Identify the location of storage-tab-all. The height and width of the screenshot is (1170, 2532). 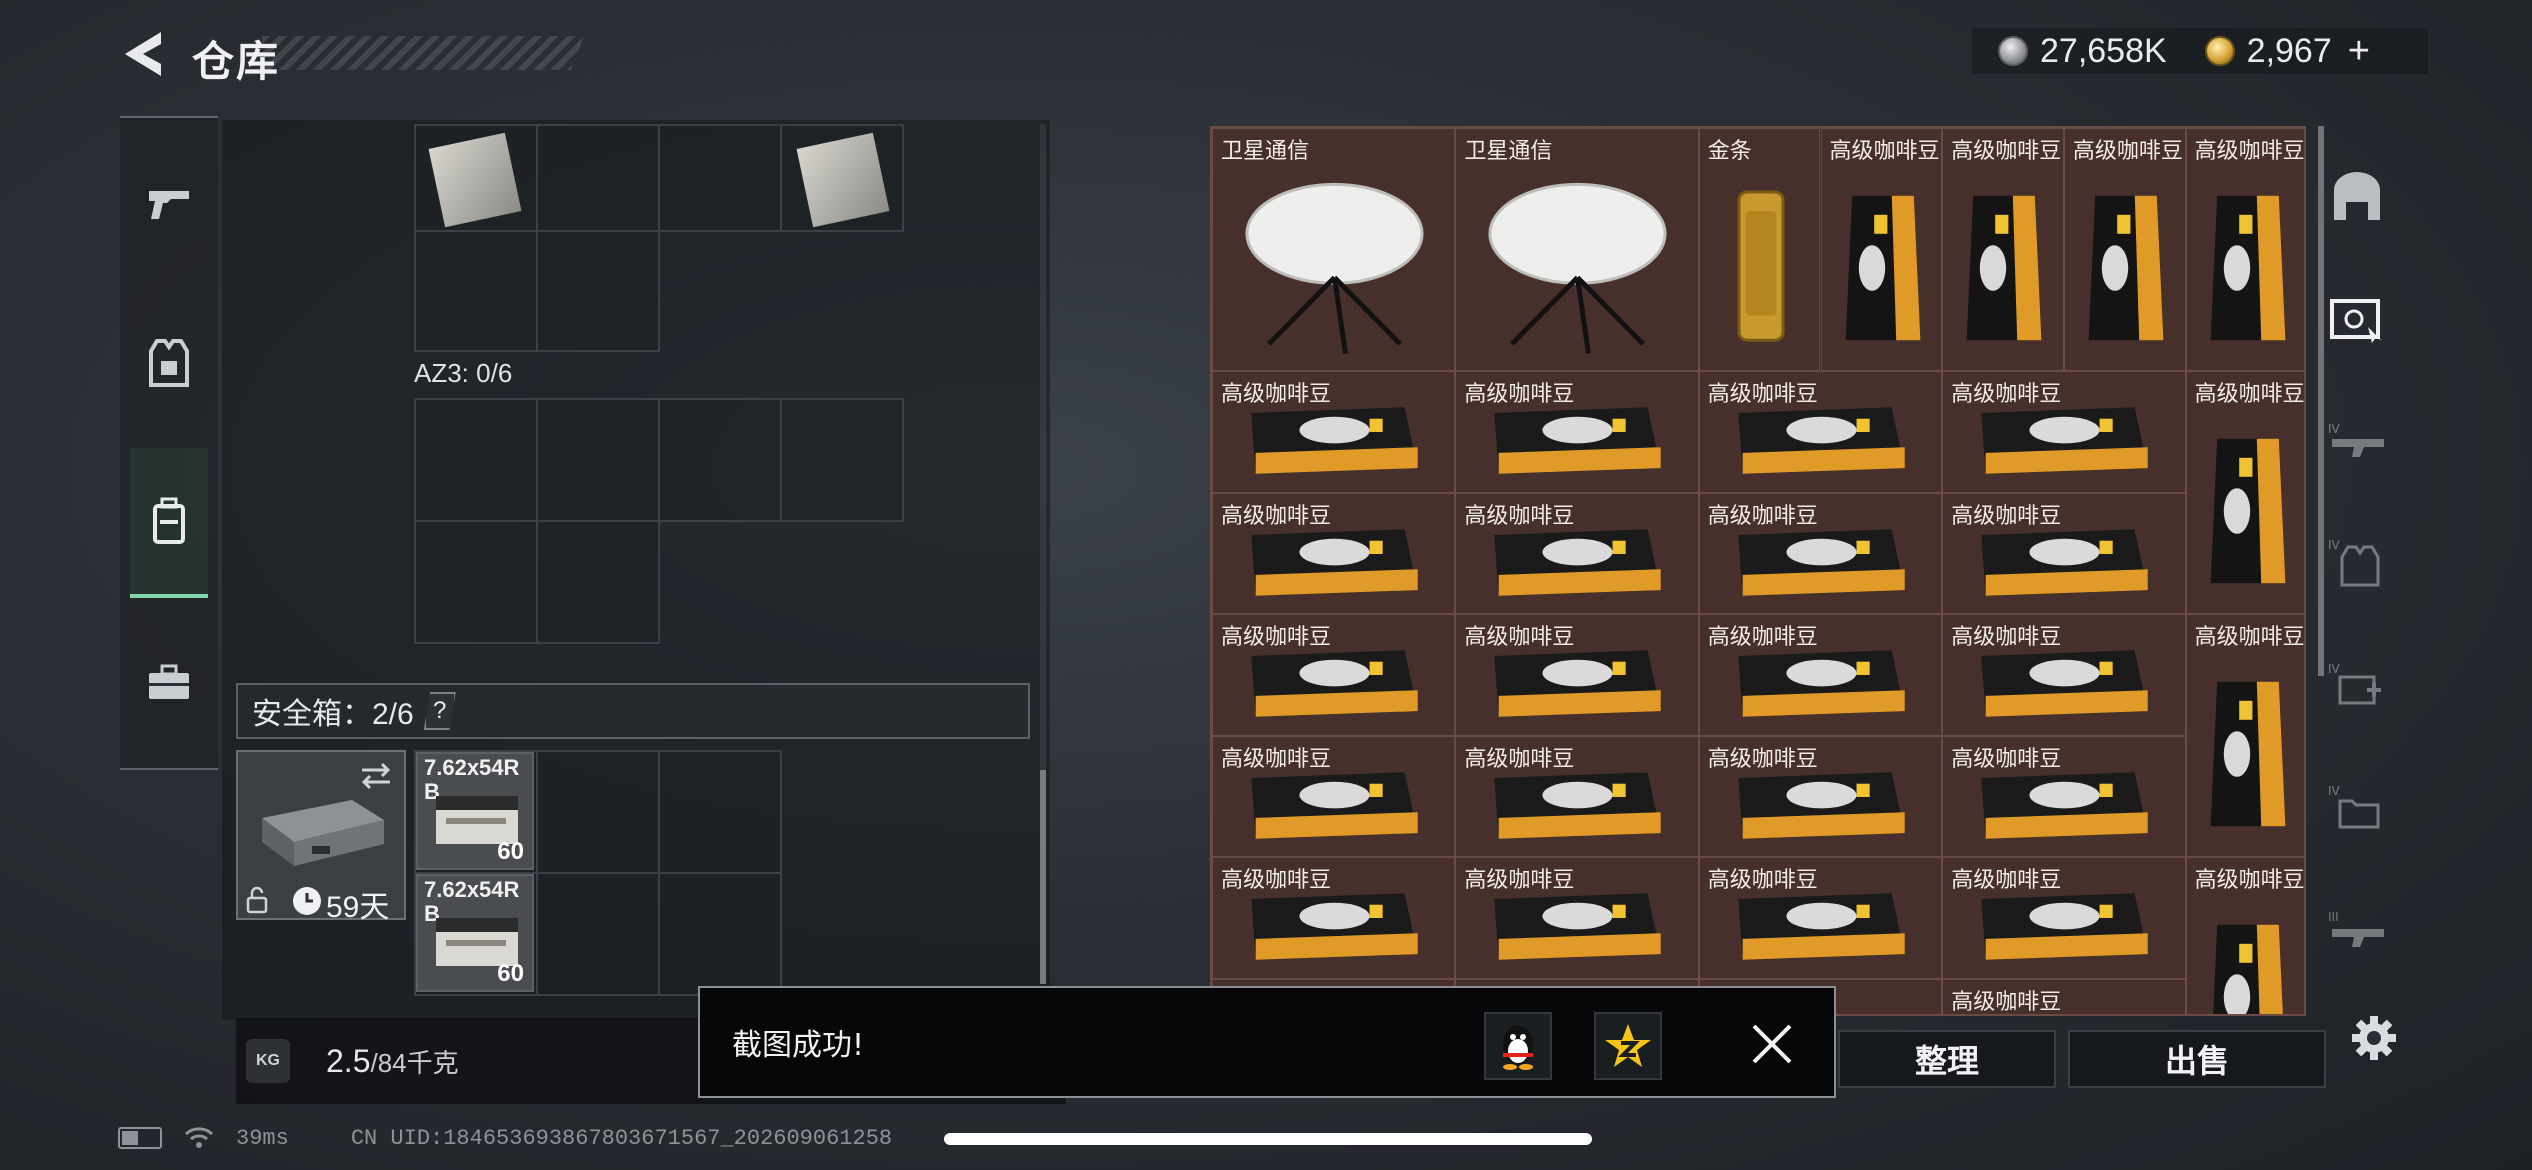
(2357, 197).